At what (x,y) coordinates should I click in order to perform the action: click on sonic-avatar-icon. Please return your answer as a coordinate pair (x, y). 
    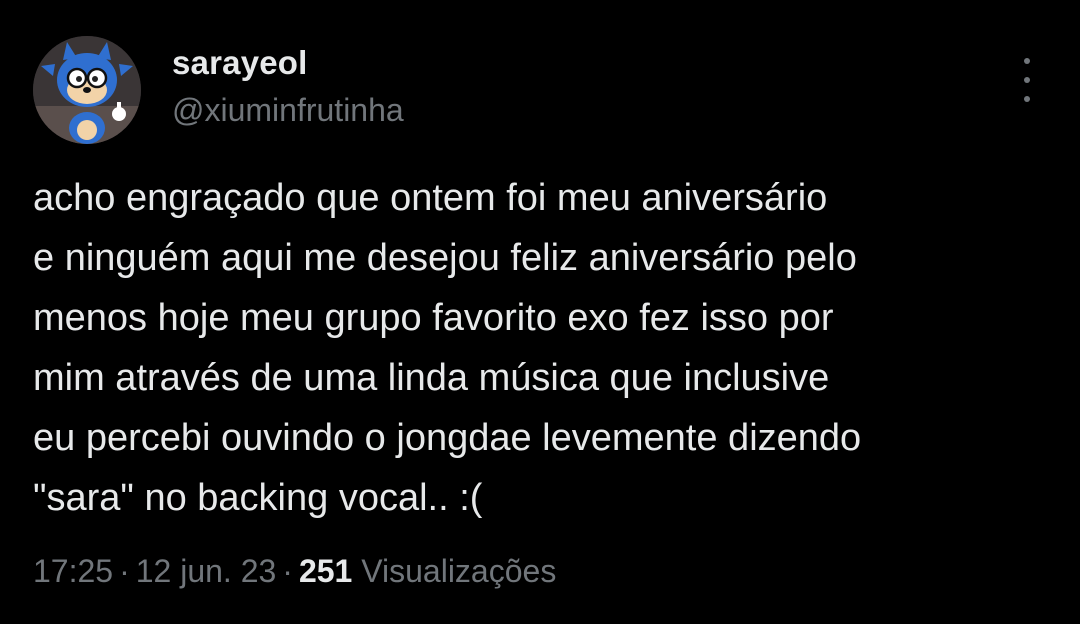
    Looking at the image, I should click on (87, 90).